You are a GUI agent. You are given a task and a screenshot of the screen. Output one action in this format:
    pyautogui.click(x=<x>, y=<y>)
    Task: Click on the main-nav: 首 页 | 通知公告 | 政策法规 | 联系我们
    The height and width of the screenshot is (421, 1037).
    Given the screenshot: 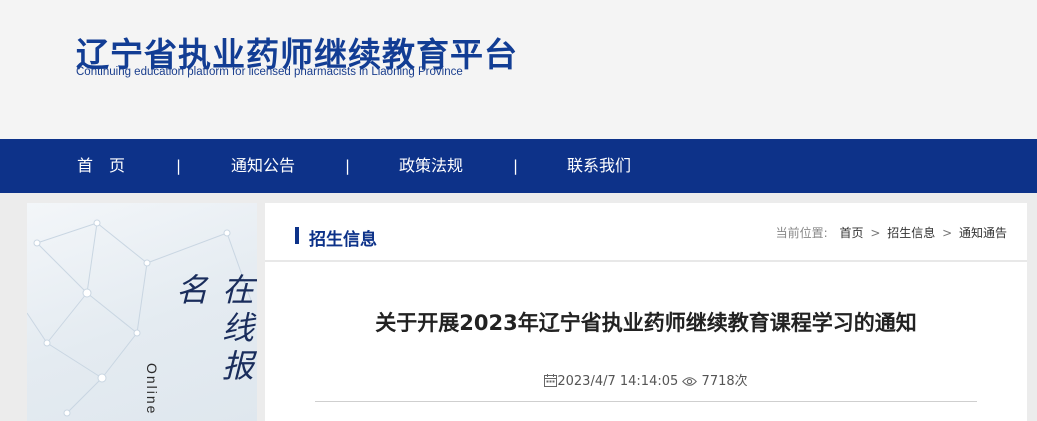 What is the action you would take?
    pyautogui.click(x=518, y=166)
    